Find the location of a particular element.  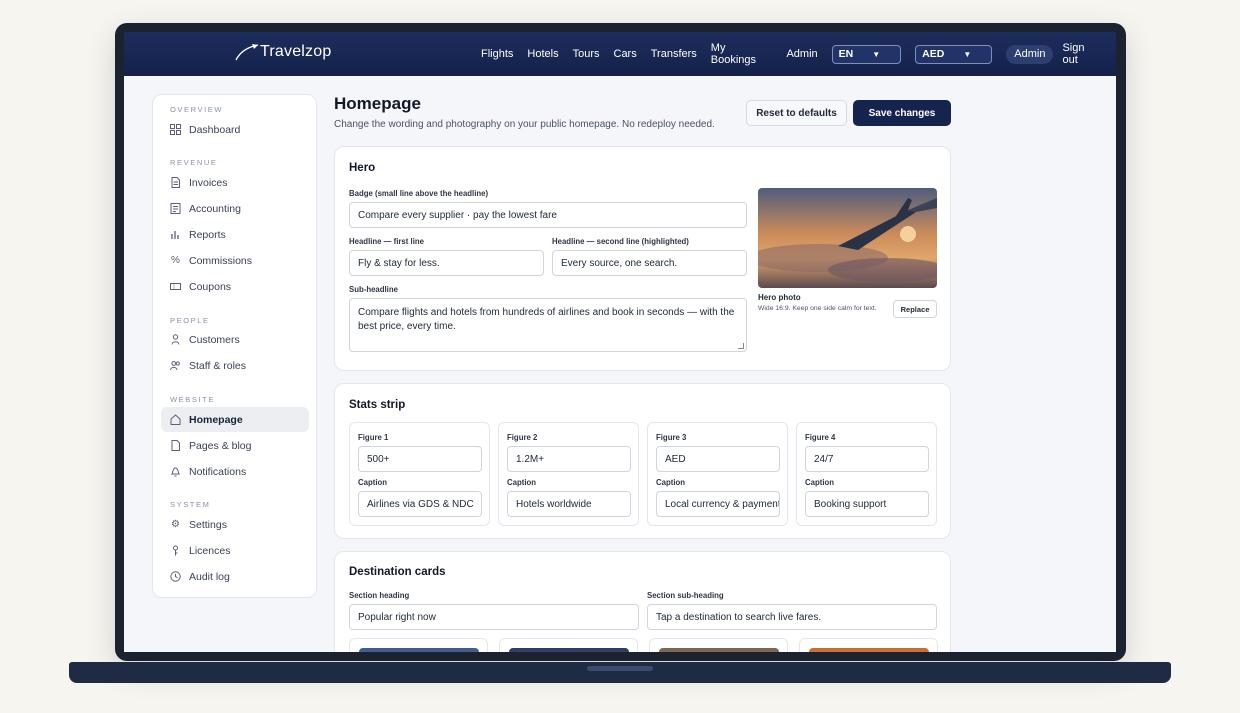

headline-second-input: Every source, one search. is located at coordinates (649, 263).